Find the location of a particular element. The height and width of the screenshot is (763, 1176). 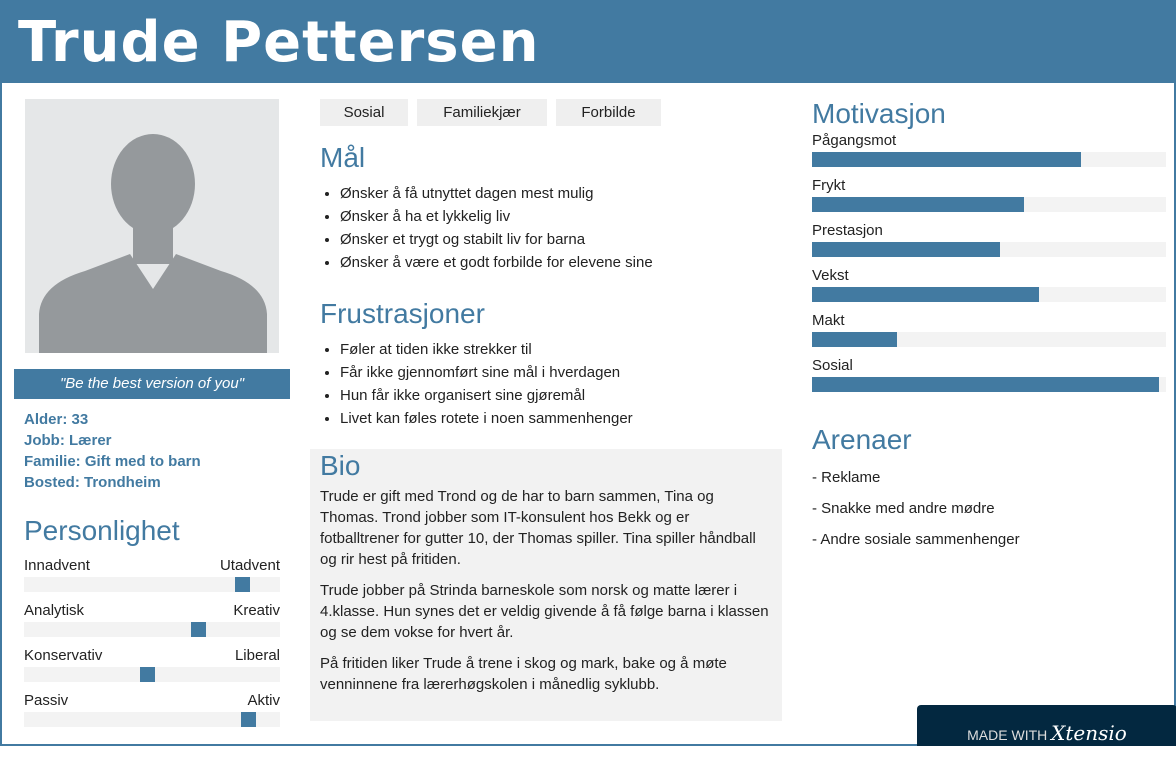

personality-slider: Konservativ Liberal is located at coordinates (152, 669).